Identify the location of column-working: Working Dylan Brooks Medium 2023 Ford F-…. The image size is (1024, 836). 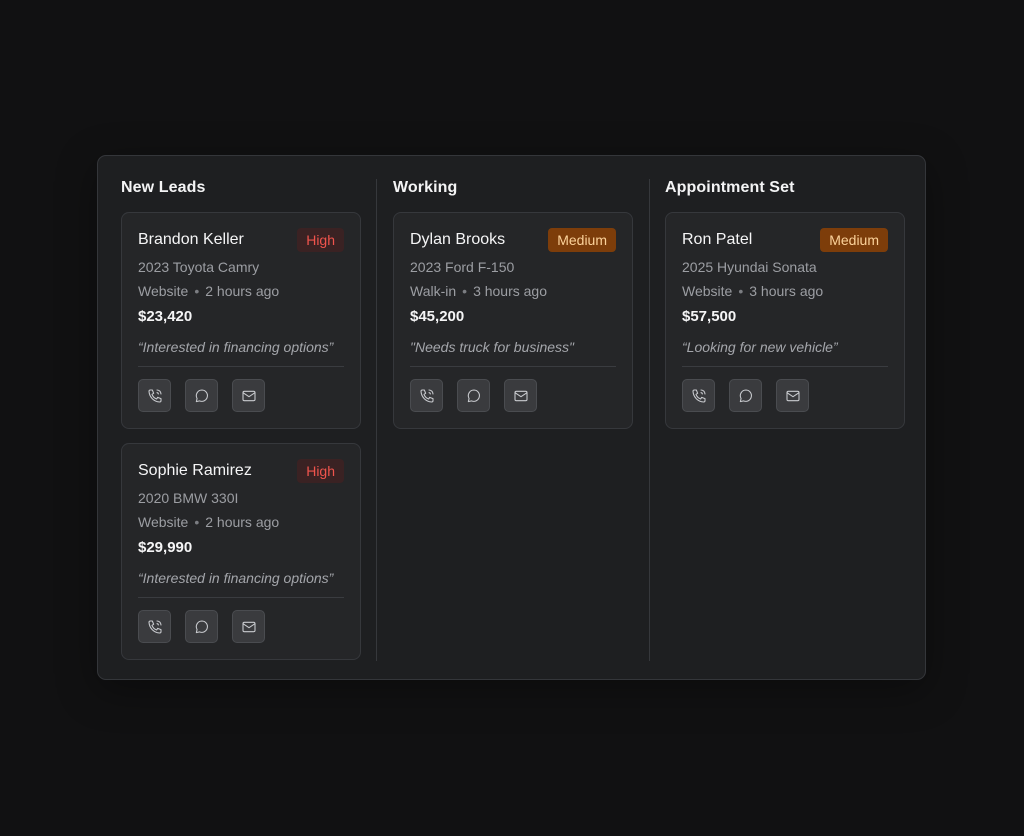
(513, 417).